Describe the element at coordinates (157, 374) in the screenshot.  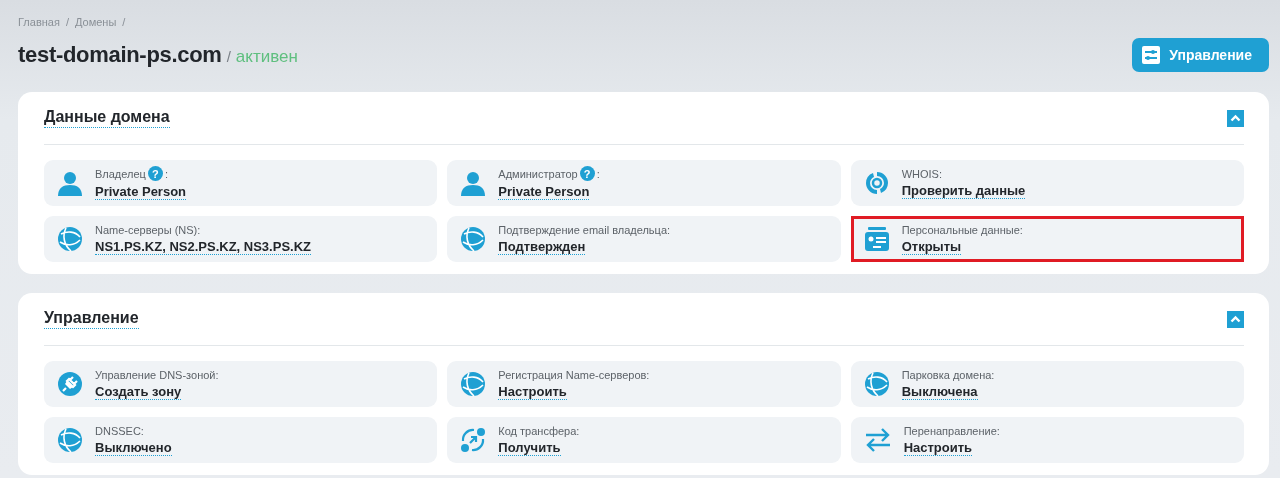
I see `field-label: Управление DNS-зоной:` at that location.